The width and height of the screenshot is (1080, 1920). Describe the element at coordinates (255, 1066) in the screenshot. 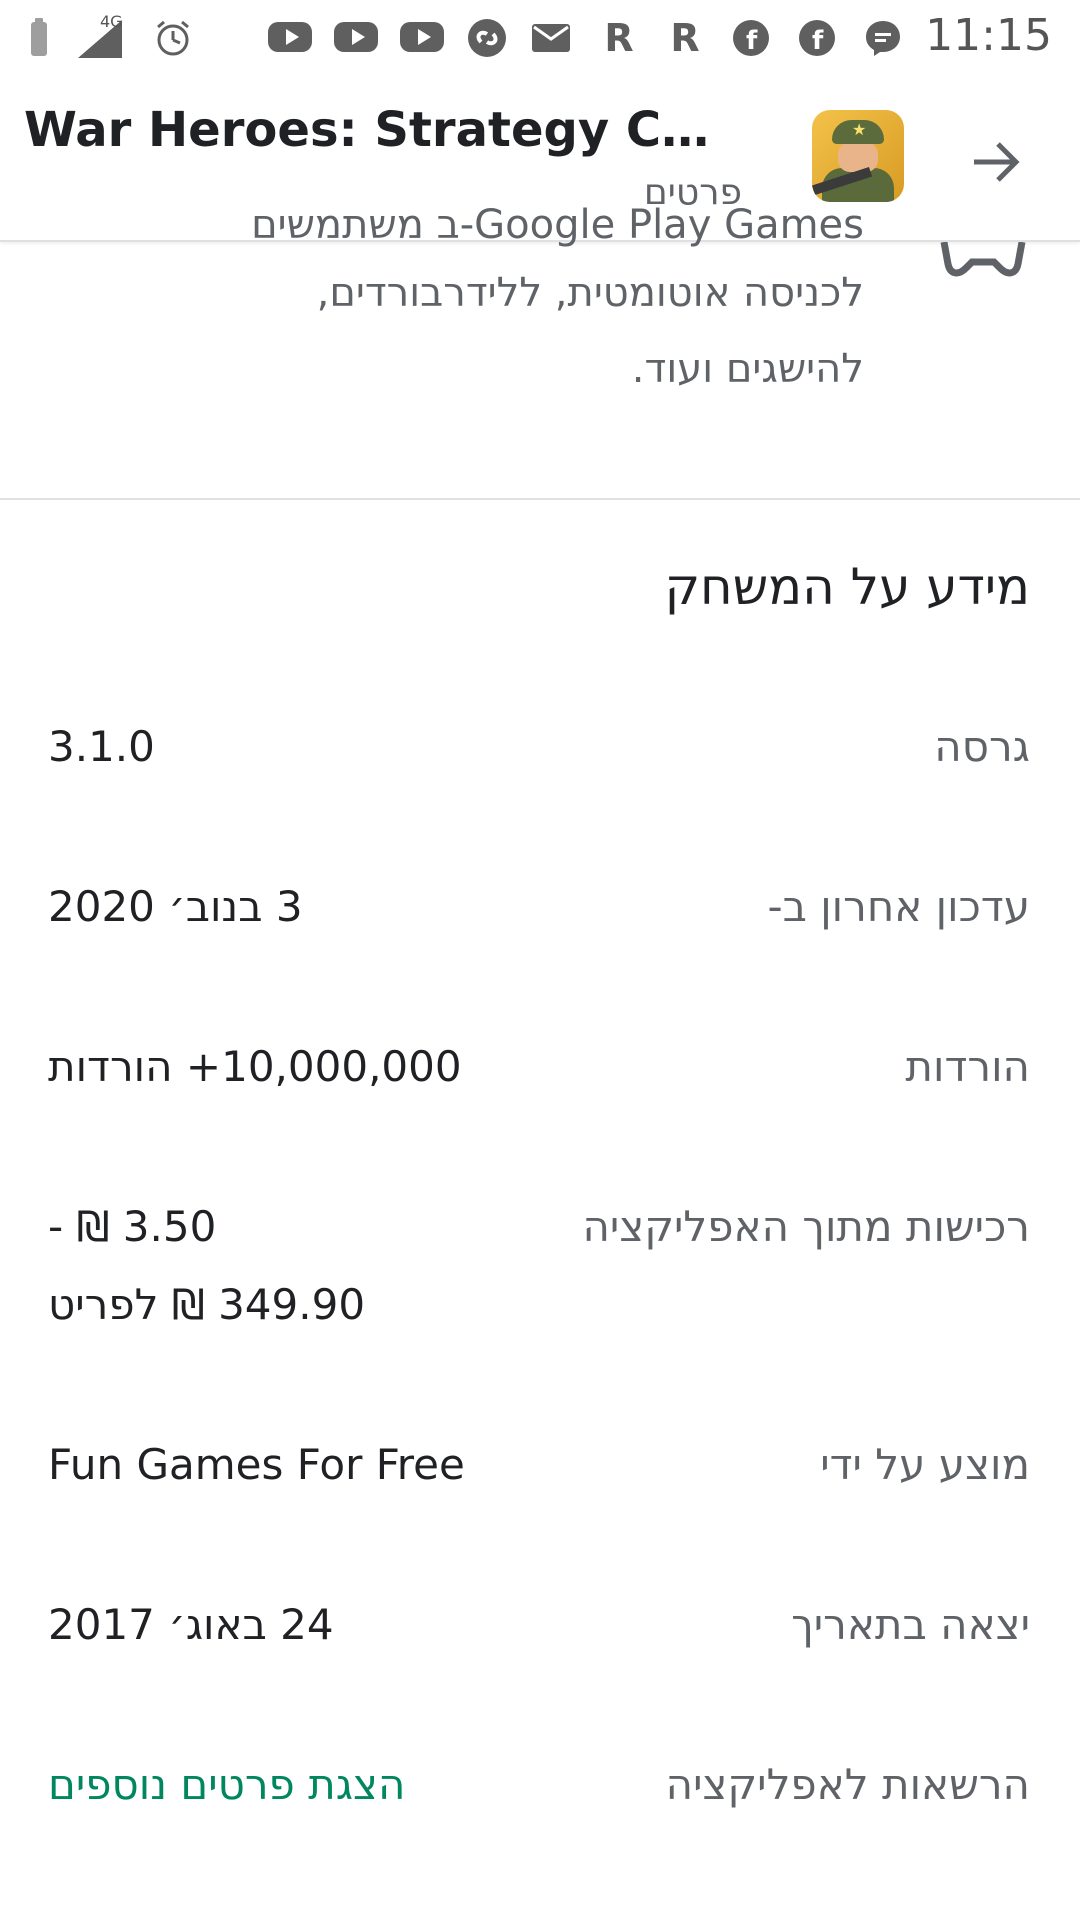

I see `info-value: 10,000,000+ הורדות` at that location.